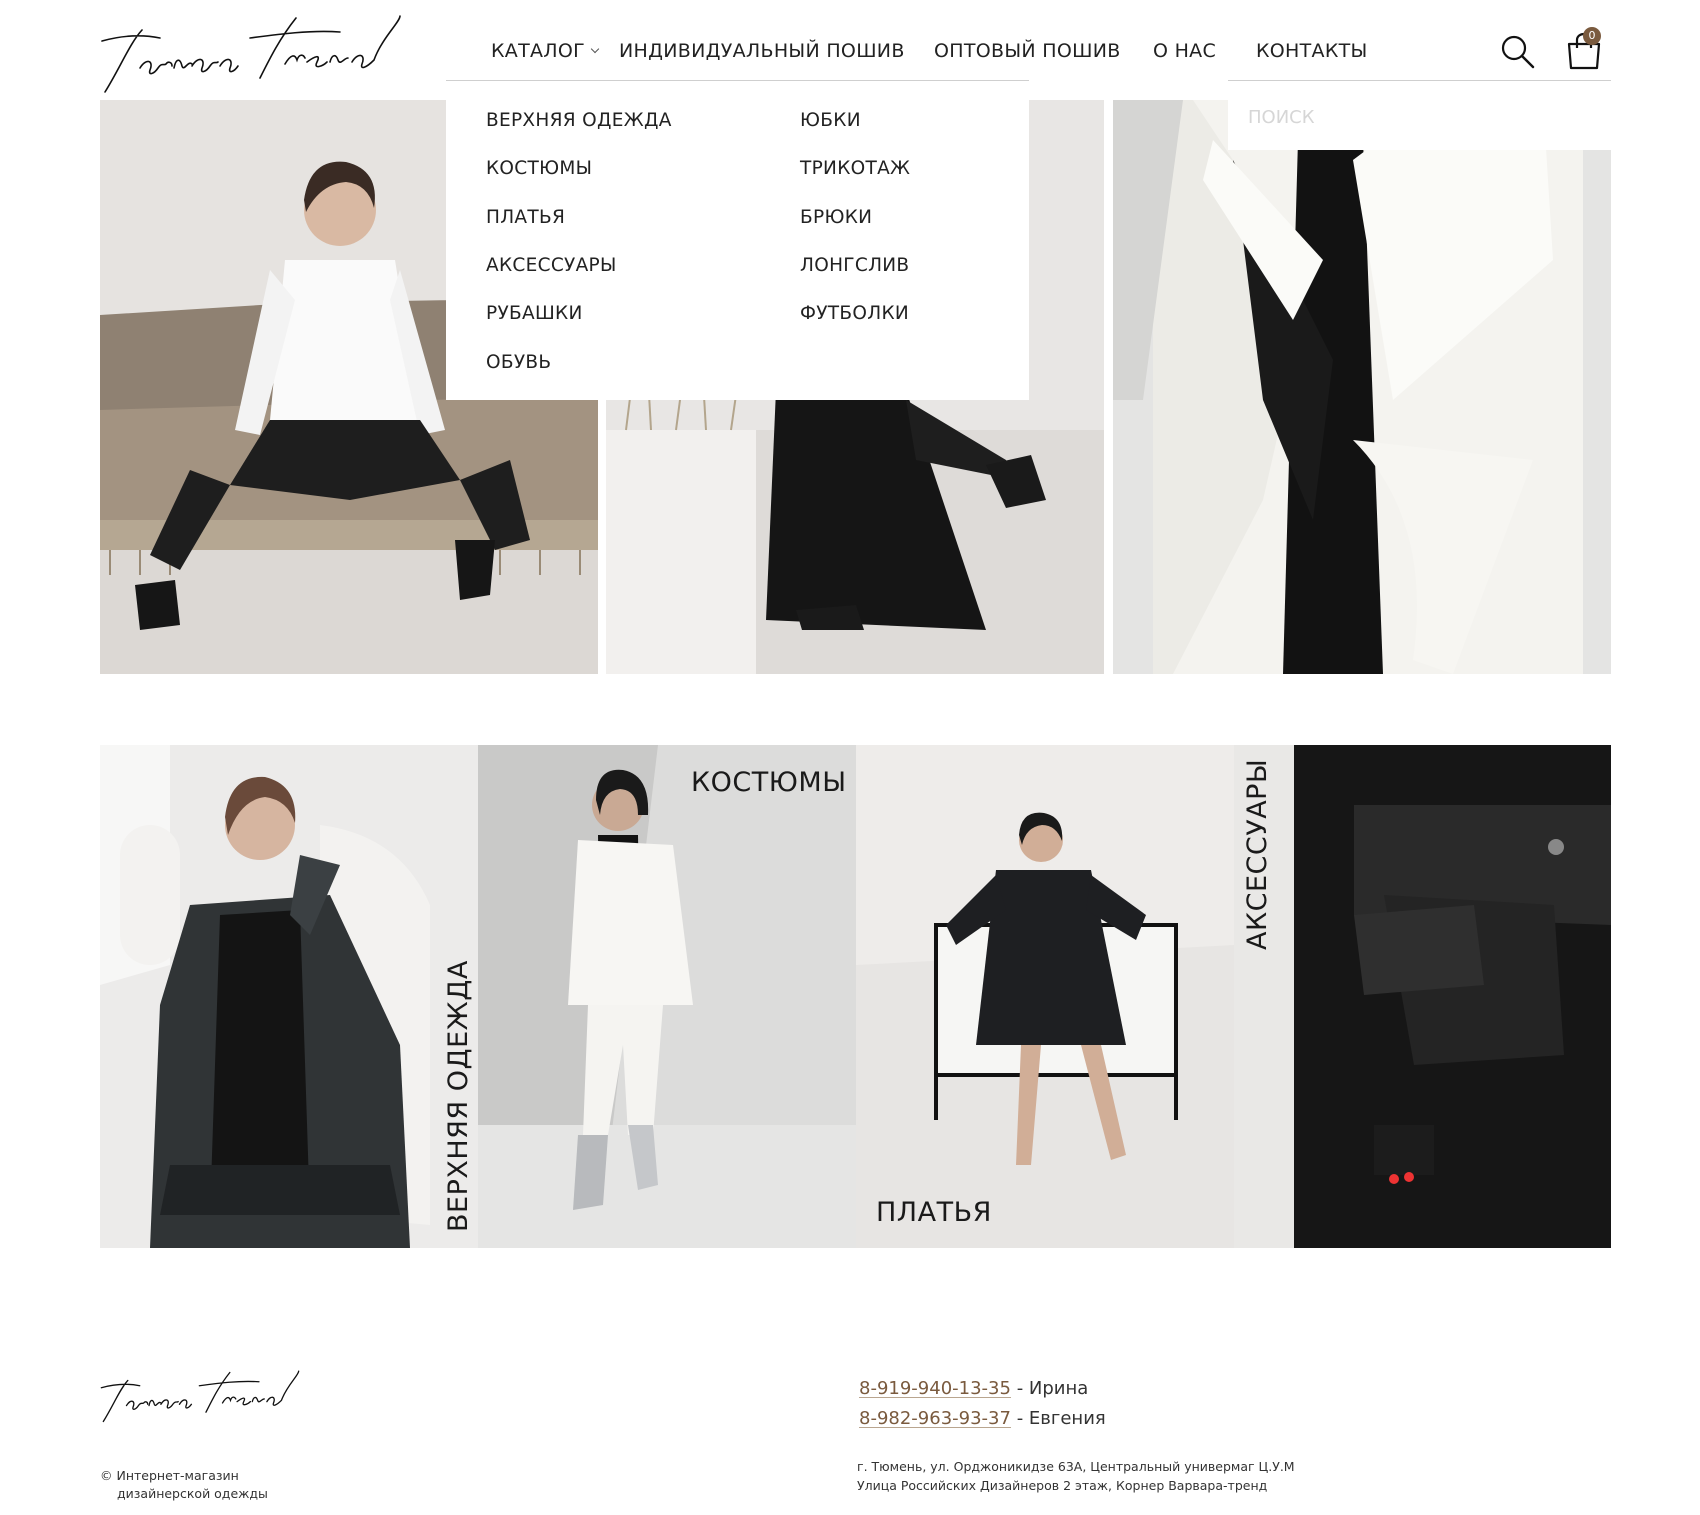 The height and width of the screenshot is (1515, 1700). What do you see at coordinates (854, 265) in the screenshot?
I see `catalog-item-longsleeve: ЛОНГСЛИВ` at bounding box center [854, 265].